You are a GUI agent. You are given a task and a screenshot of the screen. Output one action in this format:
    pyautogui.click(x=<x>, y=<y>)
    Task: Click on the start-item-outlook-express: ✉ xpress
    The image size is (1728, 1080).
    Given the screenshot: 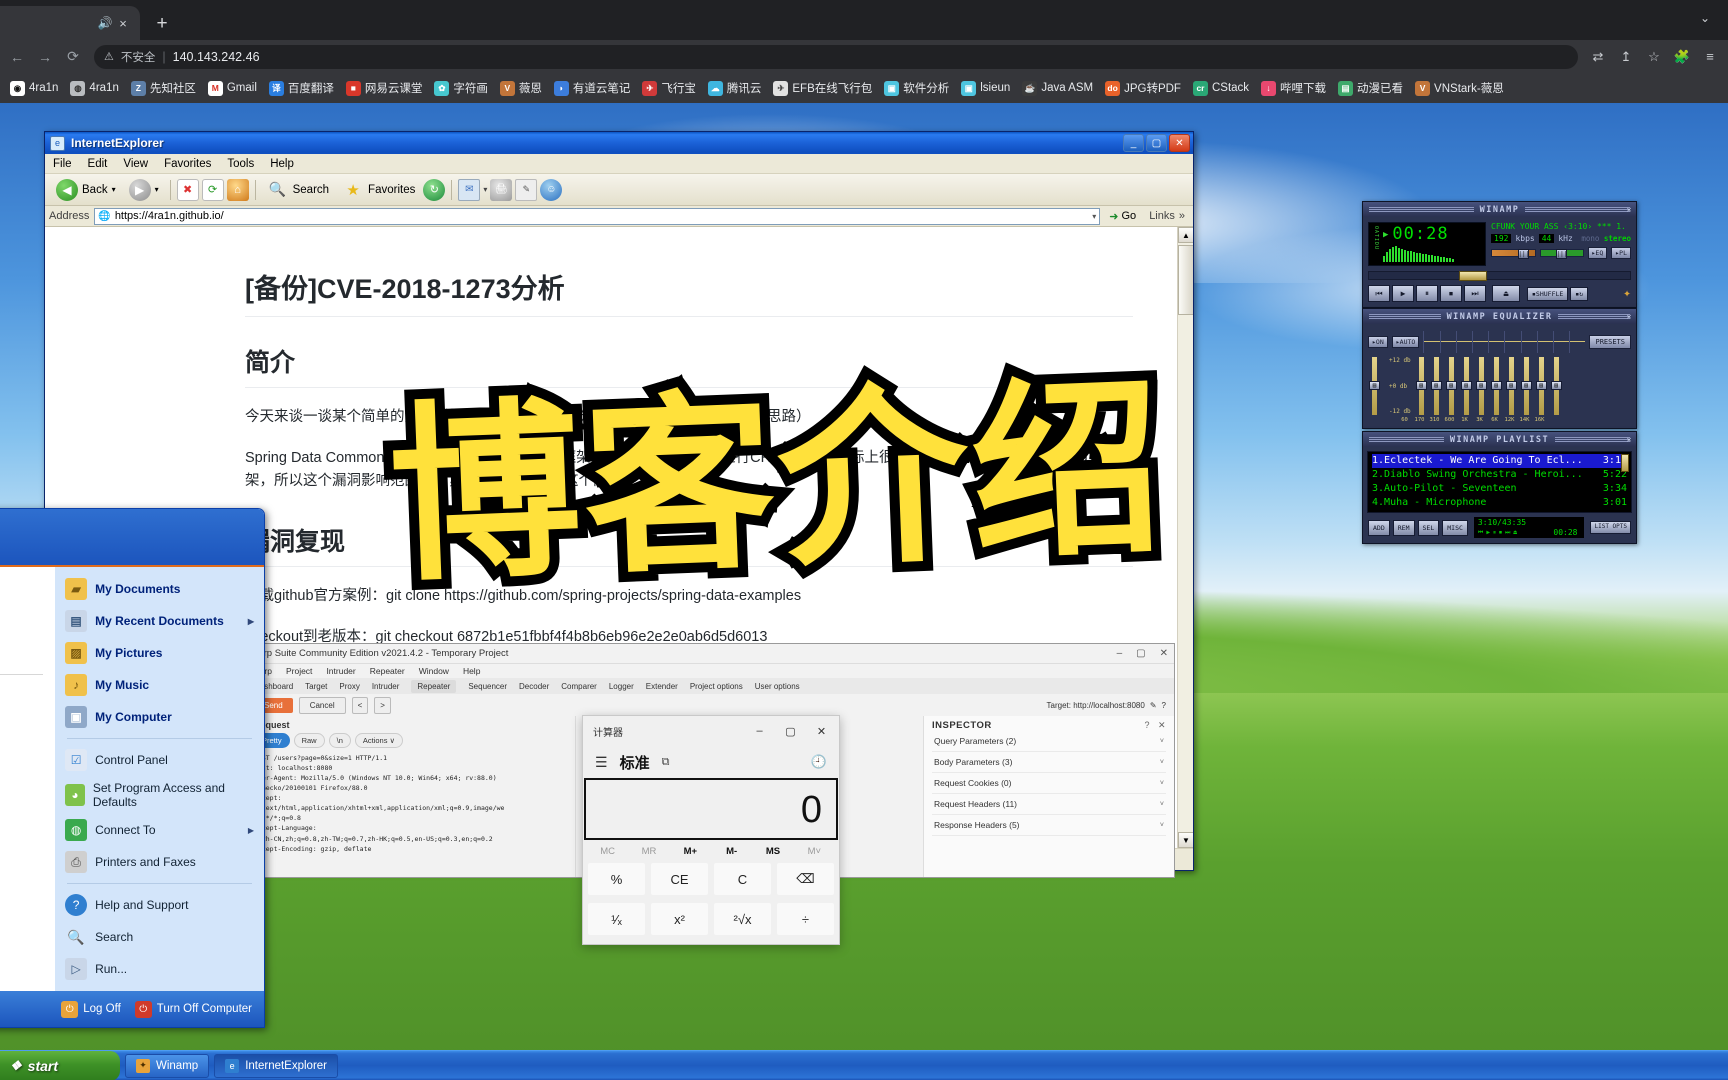 What is the action you would take?
    pyautogui.click(x=27, y=621)
    